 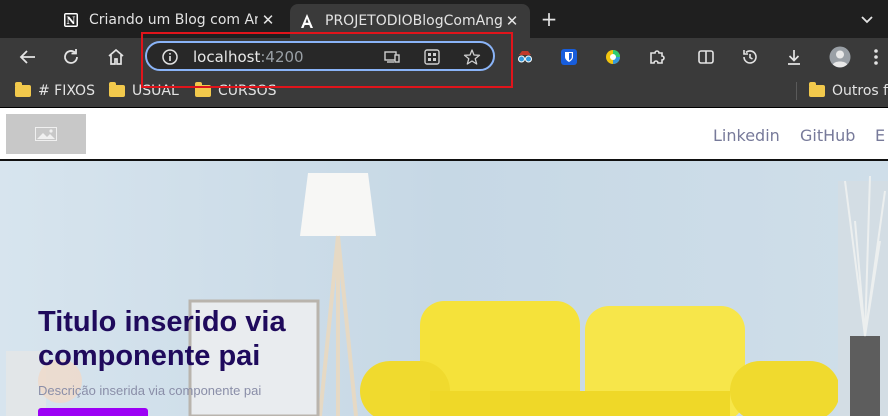 What do you see at coordinates (282, 57) in the screenshot?
I see `url-port: :4200` at bounding box center [282, 57].